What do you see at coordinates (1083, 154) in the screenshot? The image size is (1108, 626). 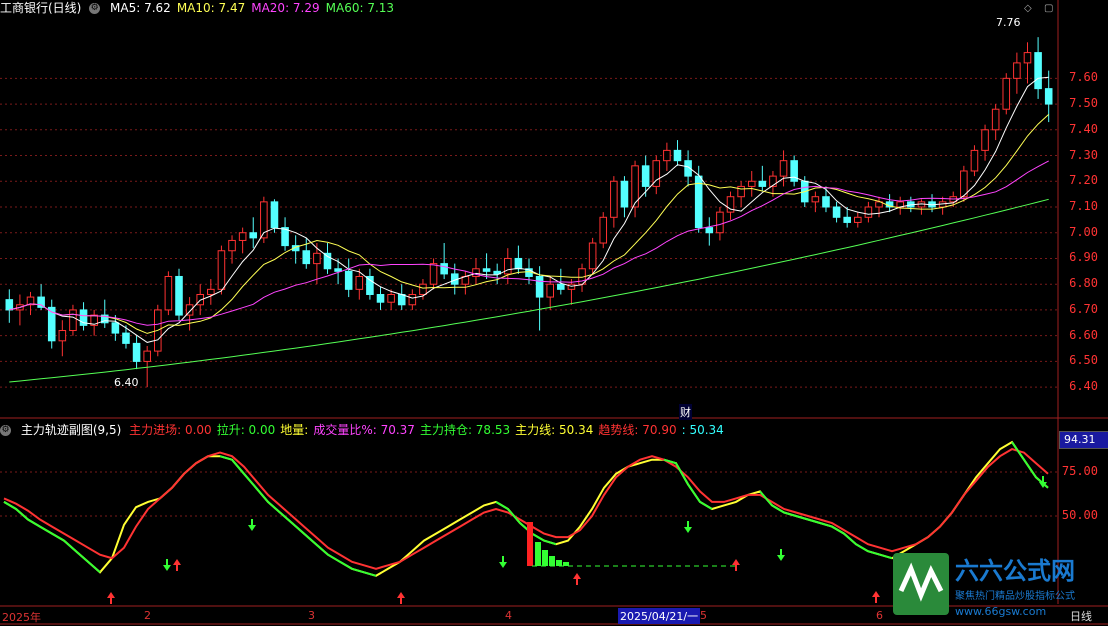 I see `price-tick-3: 7.30` at bounding box center [1083, 154].